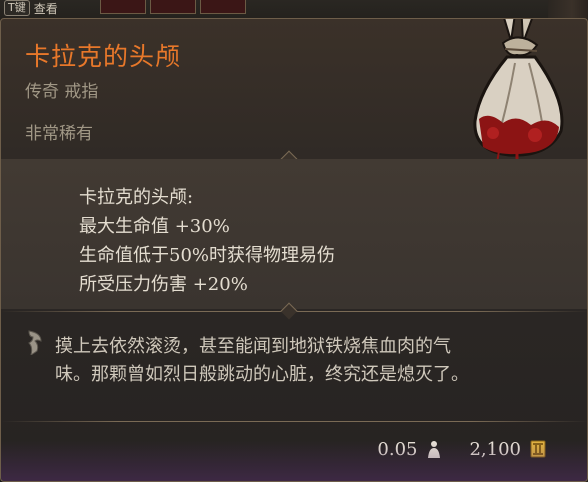  What do you see at coordinates (495, 449) in the screenshot?
I see `item-value: 2,100` at bounding box center [495, 449].